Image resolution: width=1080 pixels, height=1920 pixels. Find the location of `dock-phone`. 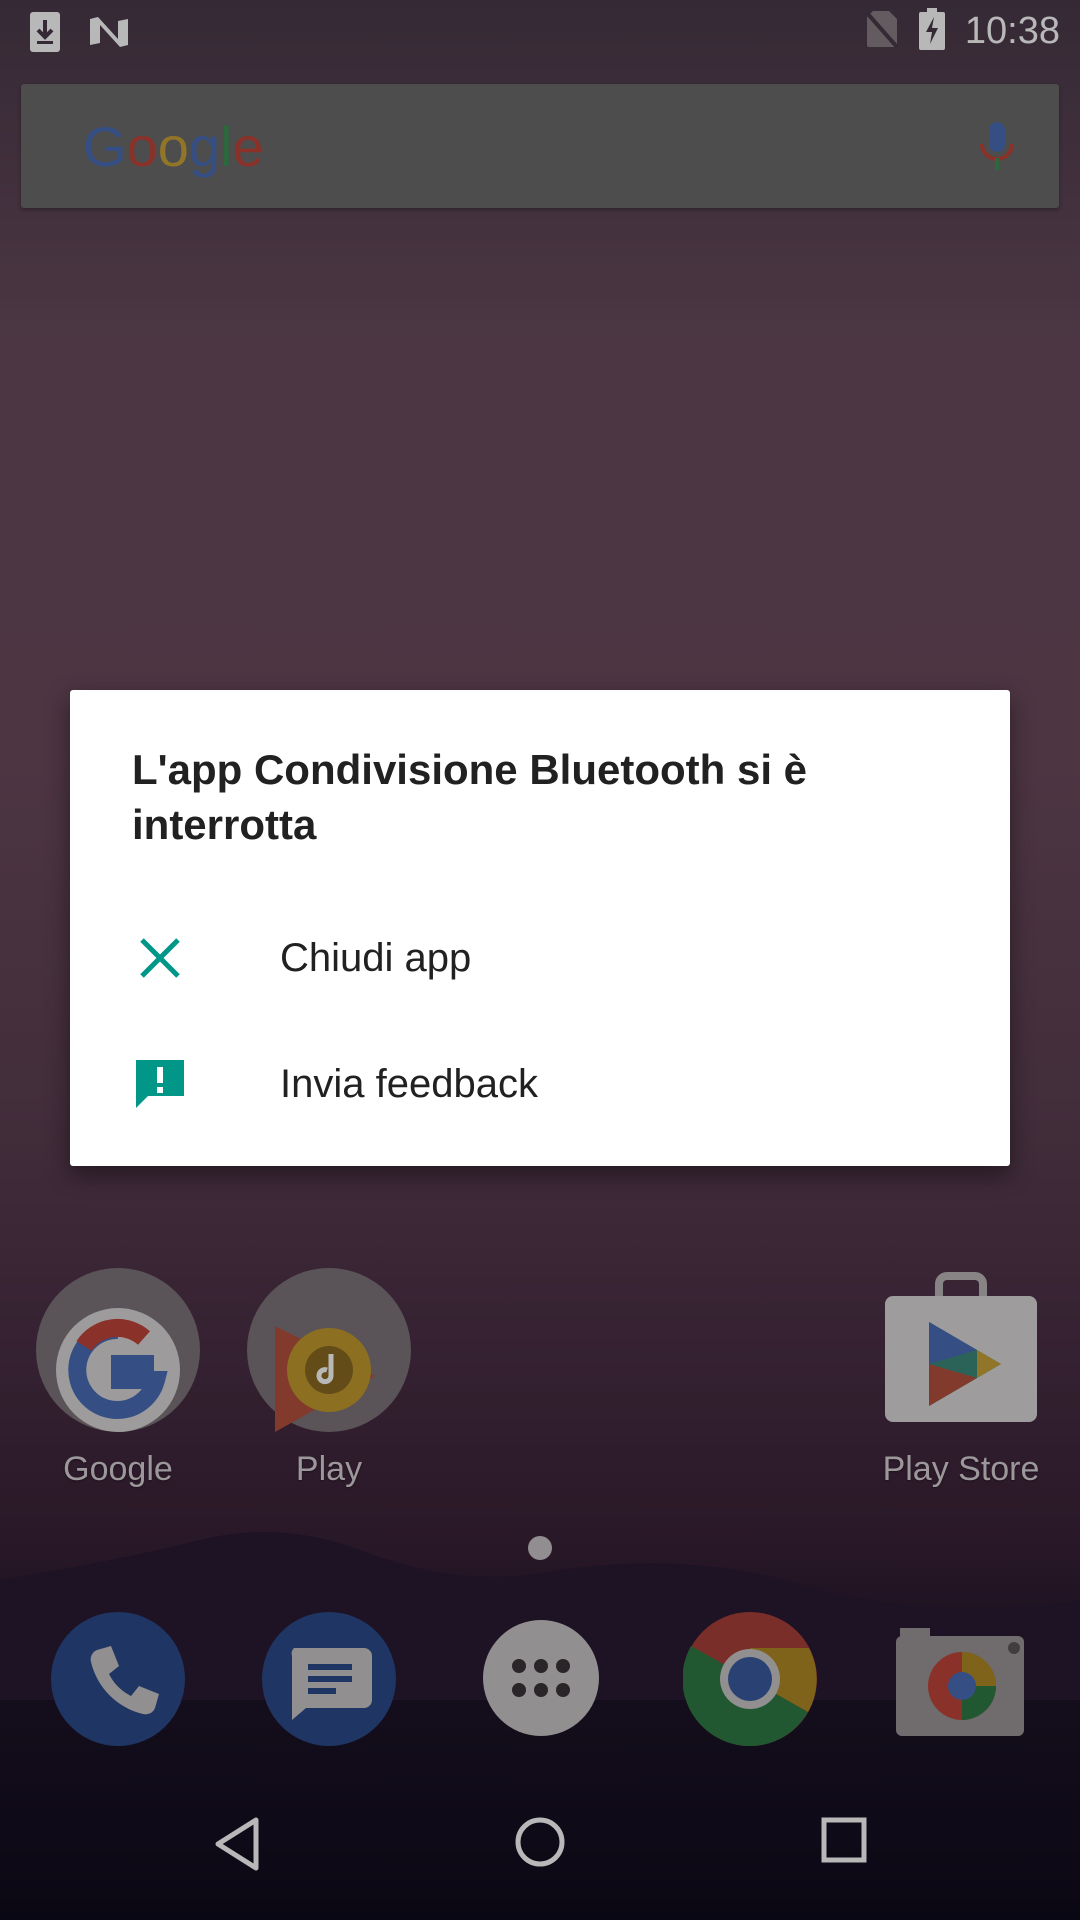

dock-phone is located at coordinates (118, 1679).